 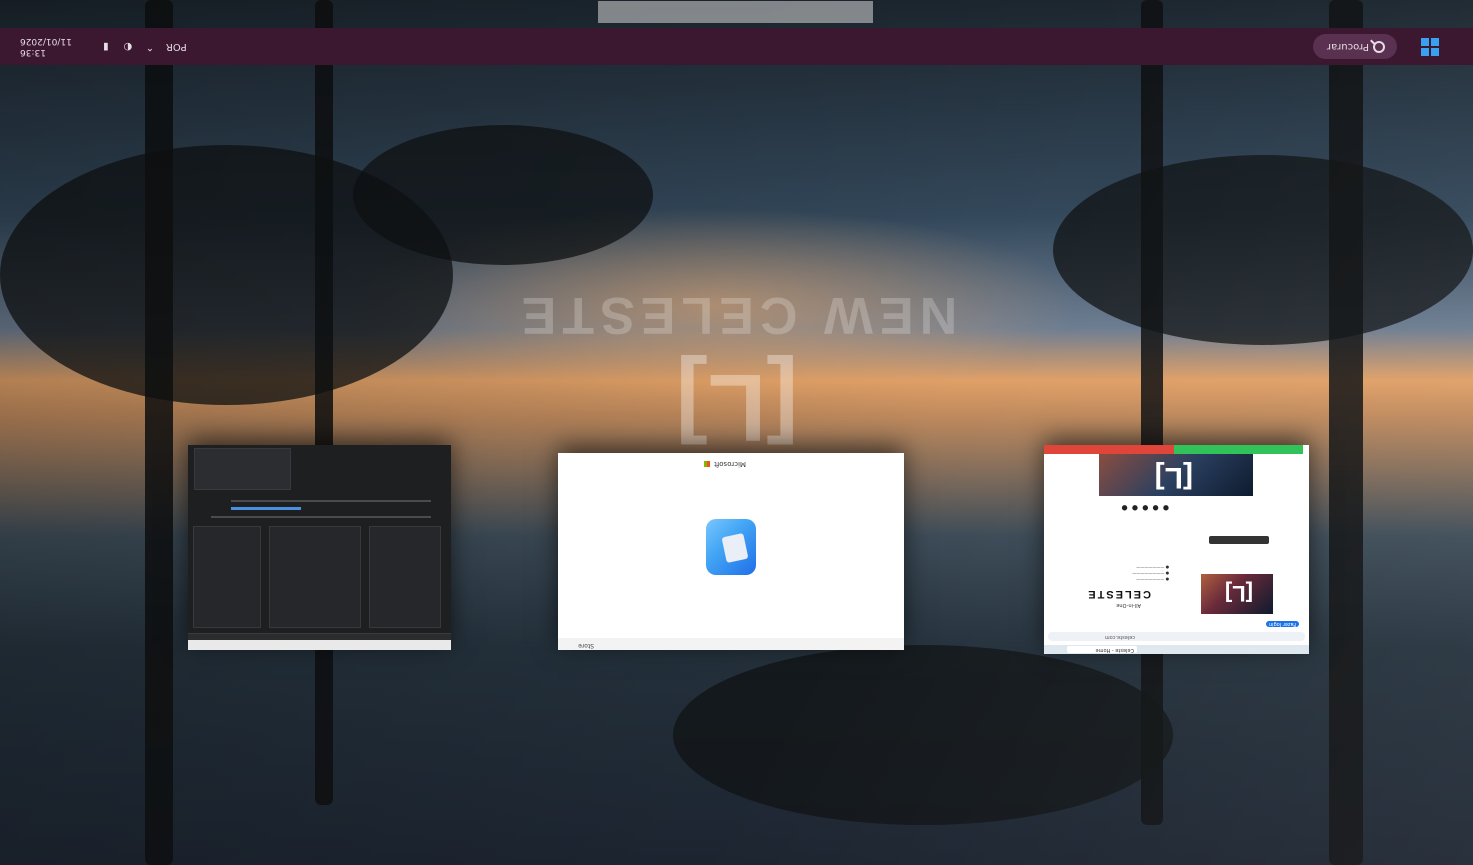 What do you see at coordinates (737, 407) in the screenshot?
I see `wallpaper-logo: [L]` at bounding box center [737, 407].